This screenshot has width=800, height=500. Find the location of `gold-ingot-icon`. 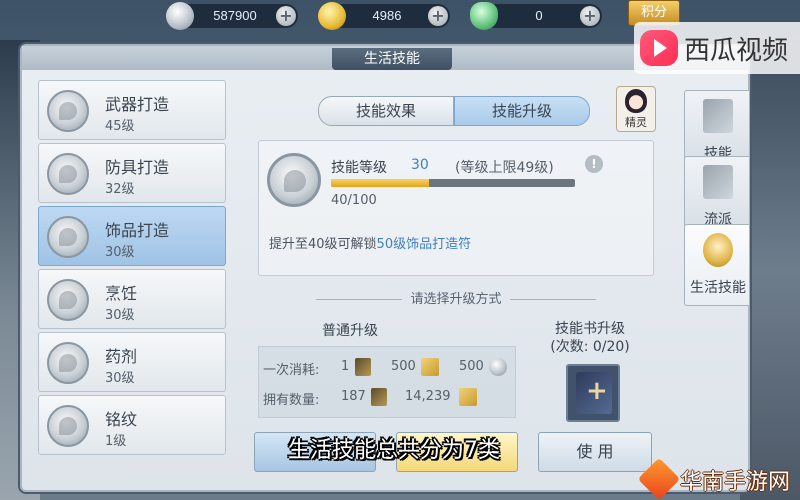

gold-ingot-icon is located at coordinates (332, 16).